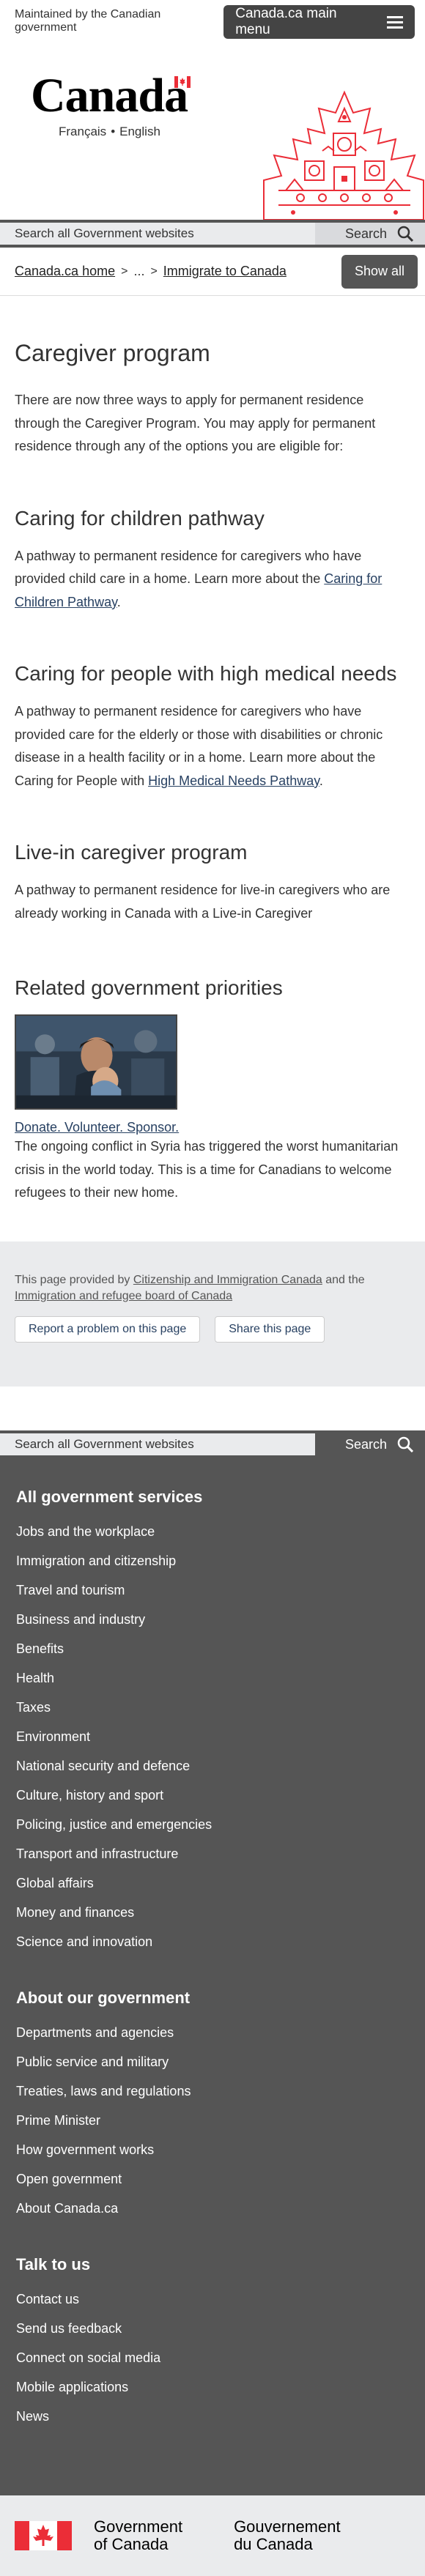 The width and height of the screenshot is (425, 2576). What do you see at coordinates (212, 2149) in the screenshot?
I see `footer-link-item: How government works` at bounding box center [212, 2149].